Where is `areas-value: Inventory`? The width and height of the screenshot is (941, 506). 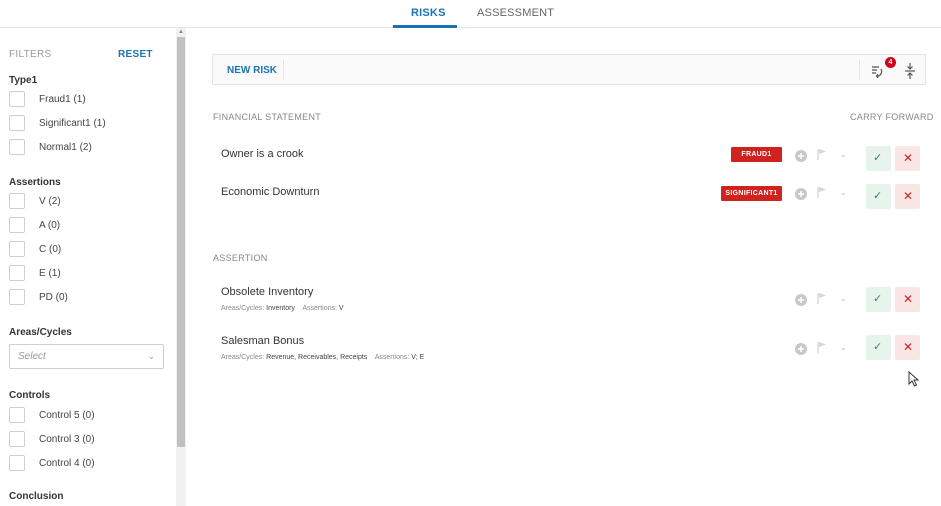
areas-value: Inventory is located at coordinates (280, 308).